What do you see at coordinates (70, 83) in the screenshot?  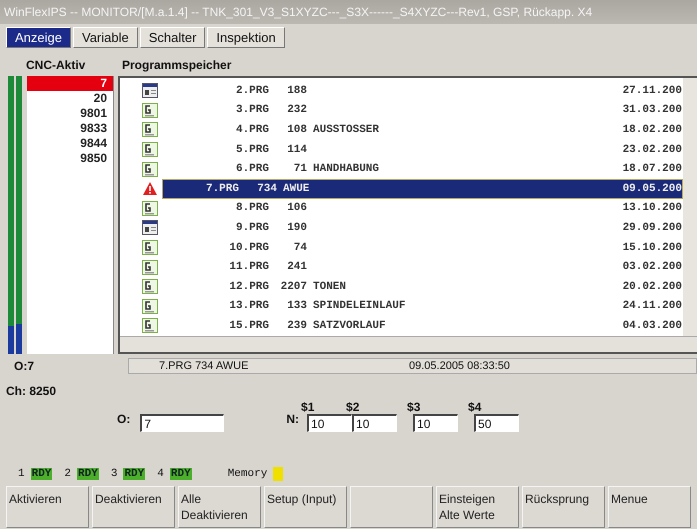 I see `list-item: 7` at bounding box center [70, 83].